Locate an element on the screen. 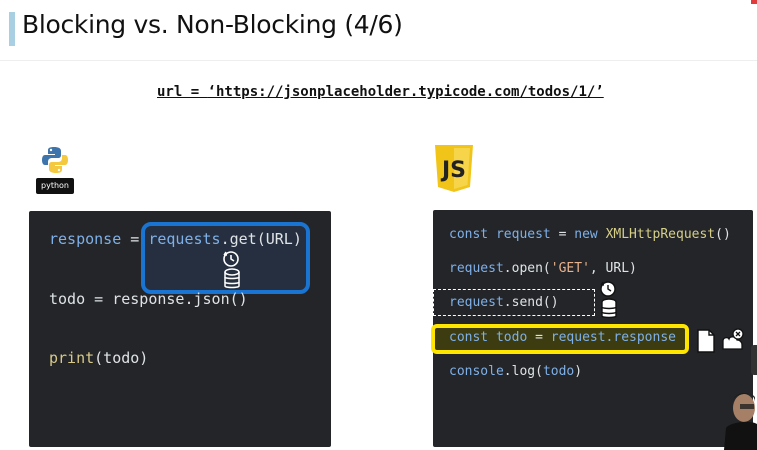 Image resolution: width=757 pixels, height=450 pixels. js-open-end: , URL) is located at coordinates (613, 268).